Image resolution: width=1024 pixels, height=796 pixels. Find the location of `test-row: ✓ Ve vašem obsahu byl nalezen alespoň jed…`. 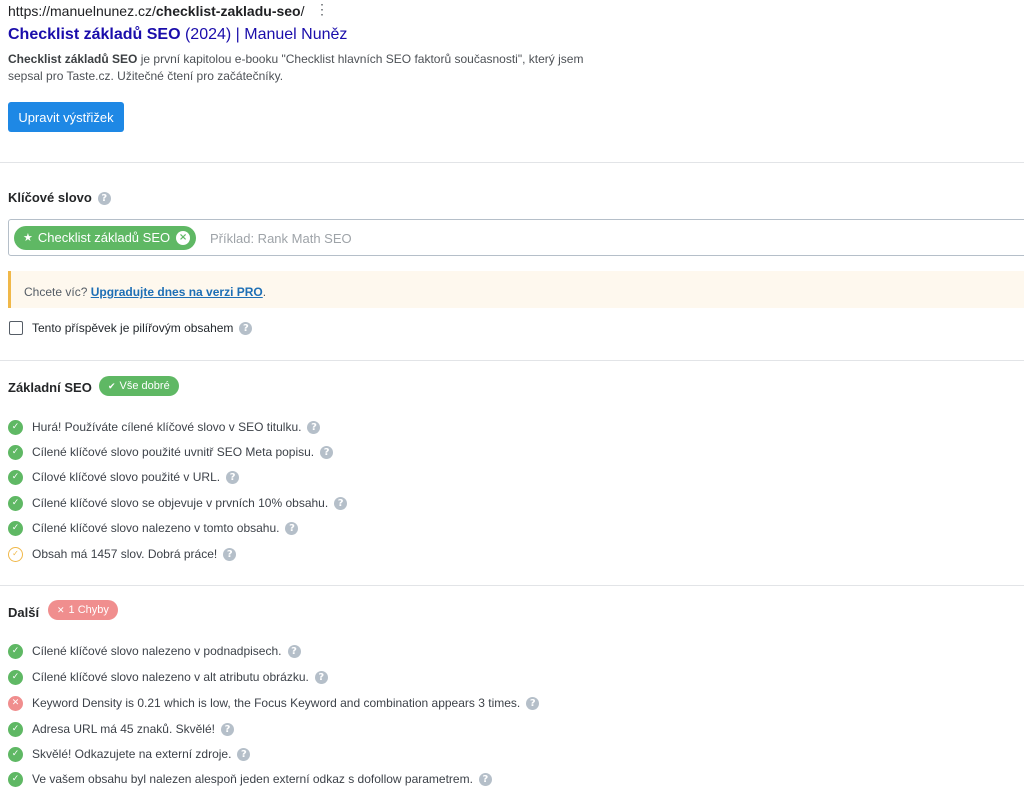

test-row: ✓ Ve vašem obsahu byl nalezen alespoň jed… is located at coordinates (250, 779).